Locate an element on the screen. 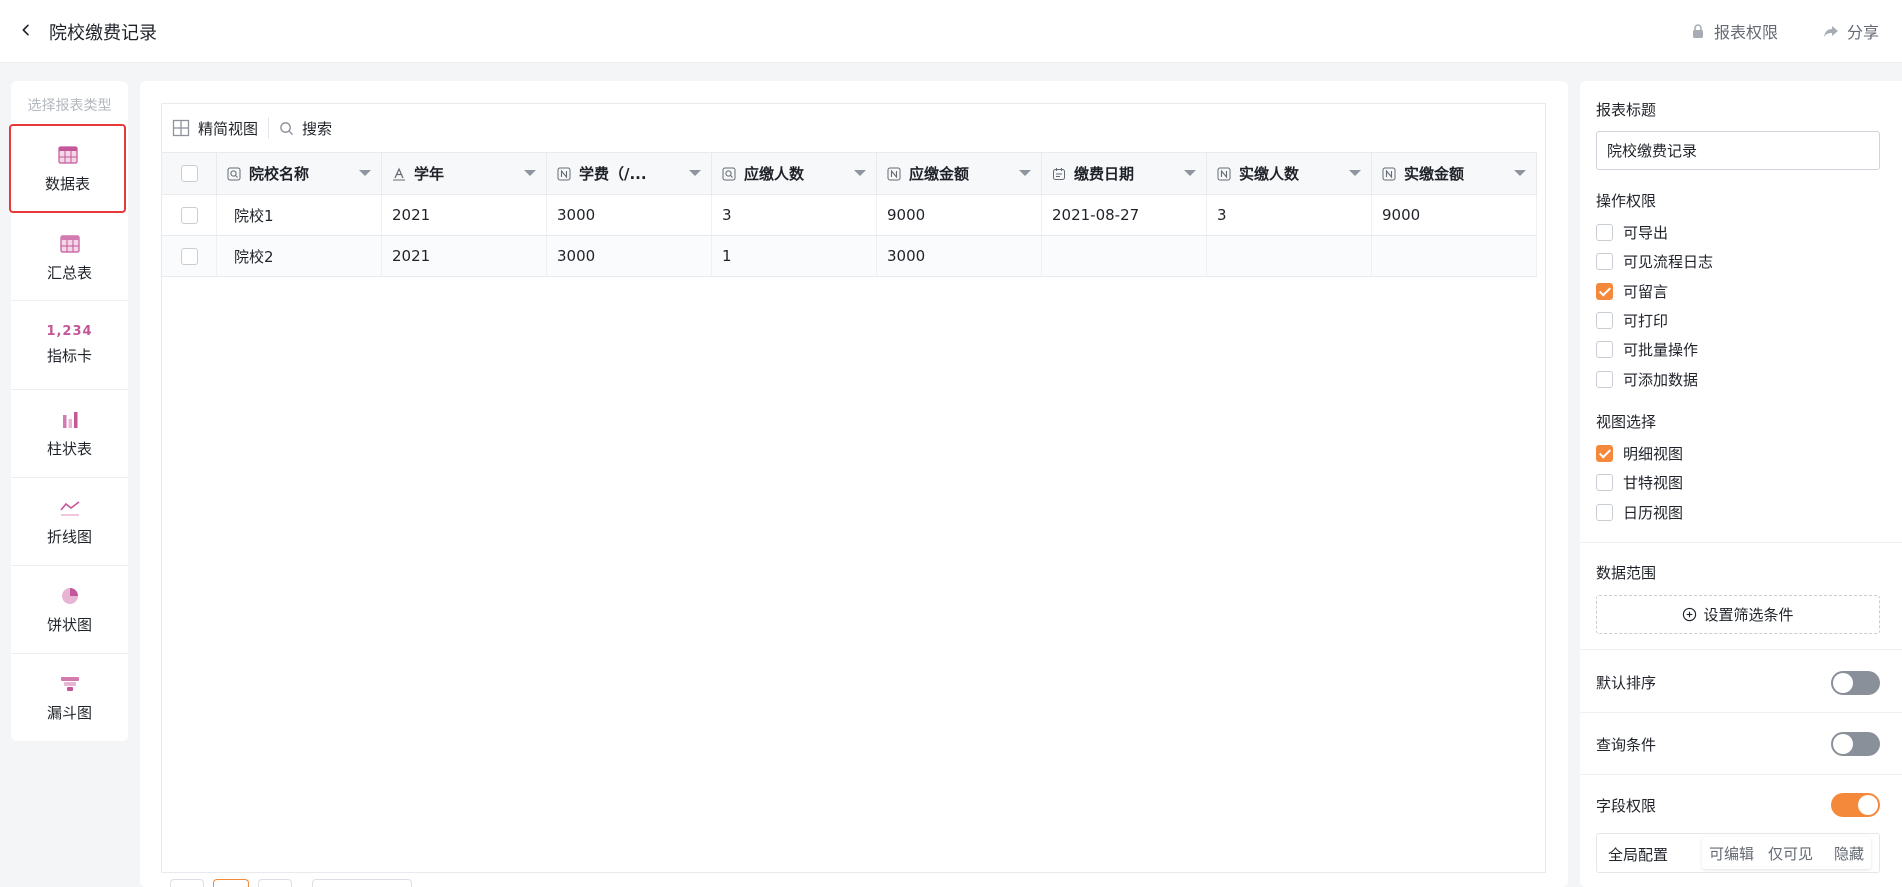  simple-view-button: 精简视图 is located at coordinates (215, 128).